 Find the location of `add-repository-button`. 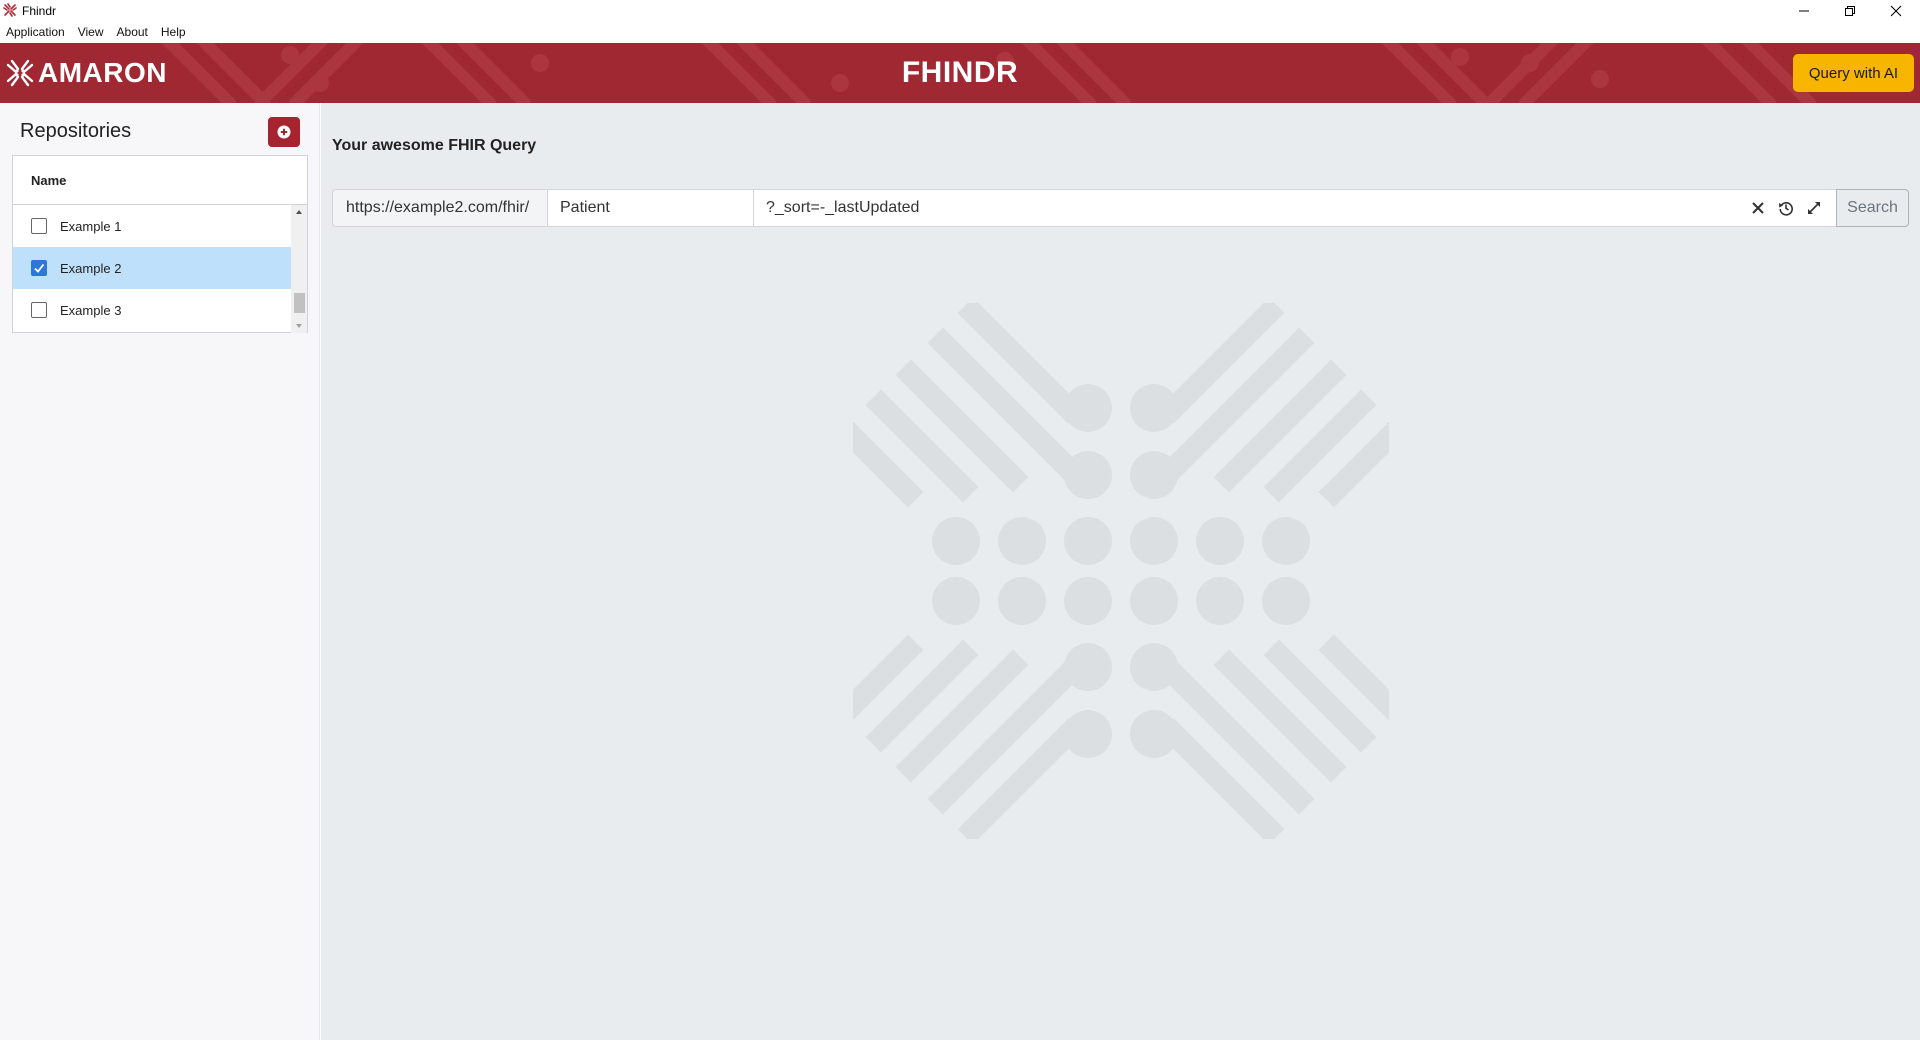

add-repository-button is located at coordinates (284, 132).